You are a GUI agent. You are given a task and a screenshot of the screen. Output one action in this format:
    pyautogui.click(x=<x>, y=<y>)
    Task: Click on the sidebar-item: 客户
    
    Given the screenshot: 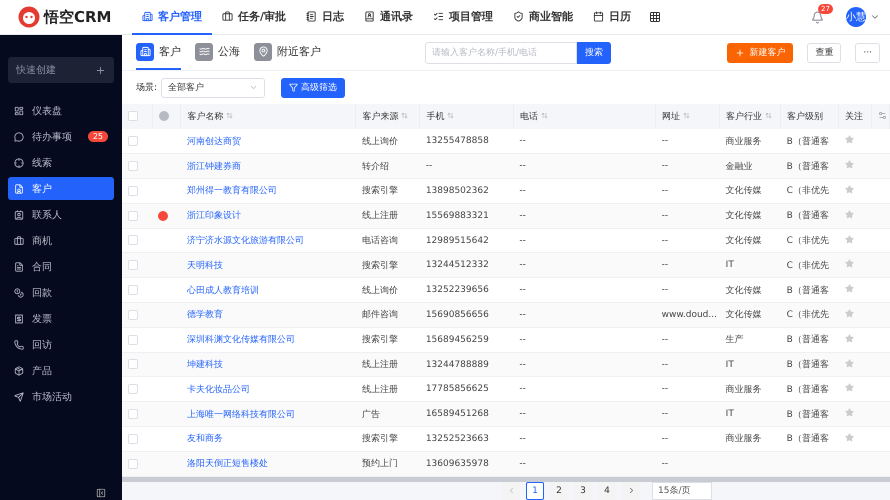 What is the action you would take?
    pyautogui.click(x=61, y=188)
    